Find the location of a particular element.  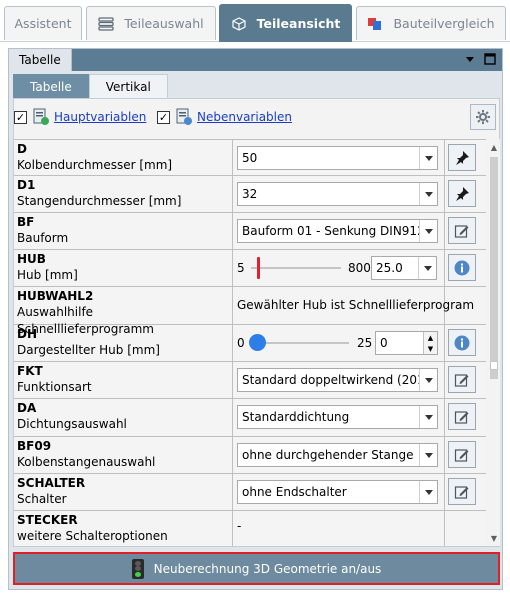

main-variables-link: Hauptvariablen is located at coordinates (100, 117).